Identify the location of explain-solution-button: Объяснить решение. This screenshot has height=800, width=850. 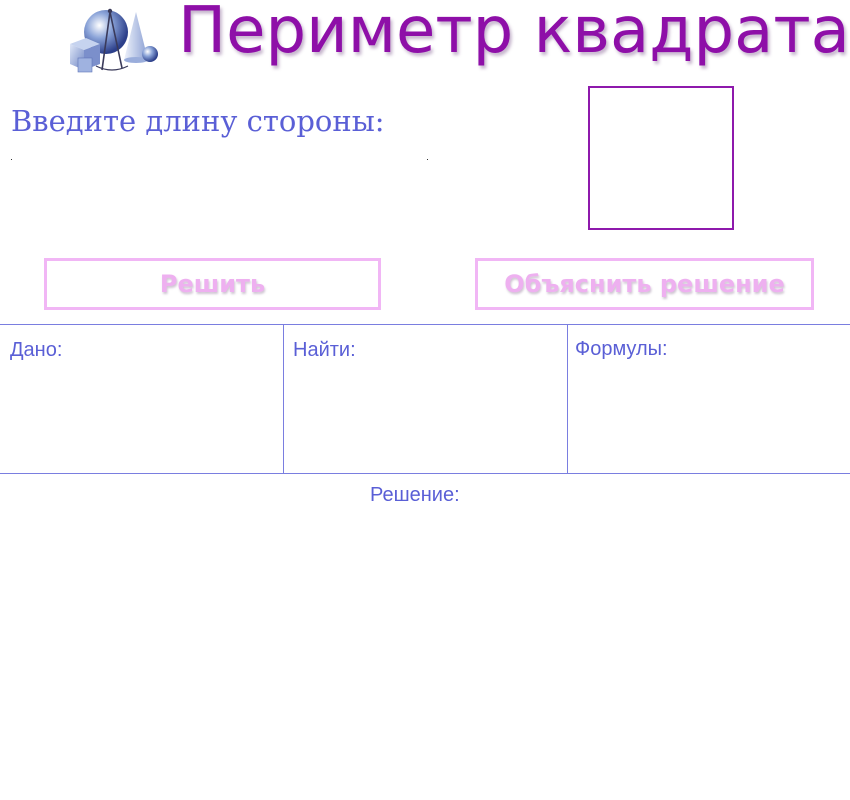
(644, 284).